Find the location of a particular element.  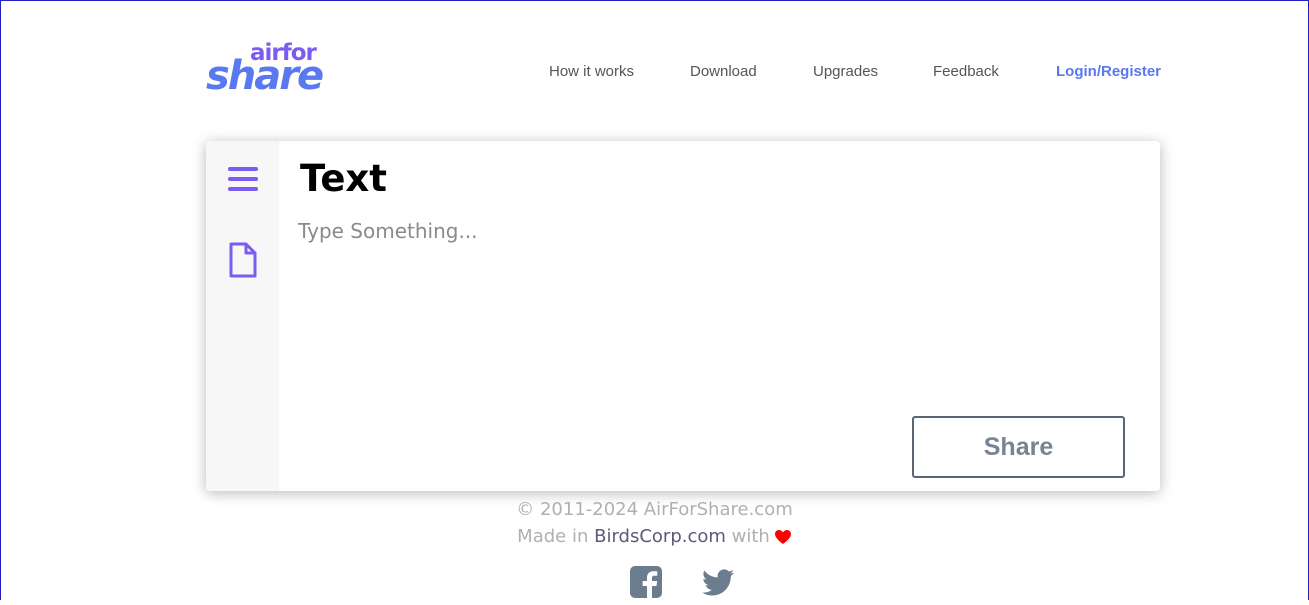

nav-upgrades: Upgrades is located at coordinates (845, 71).